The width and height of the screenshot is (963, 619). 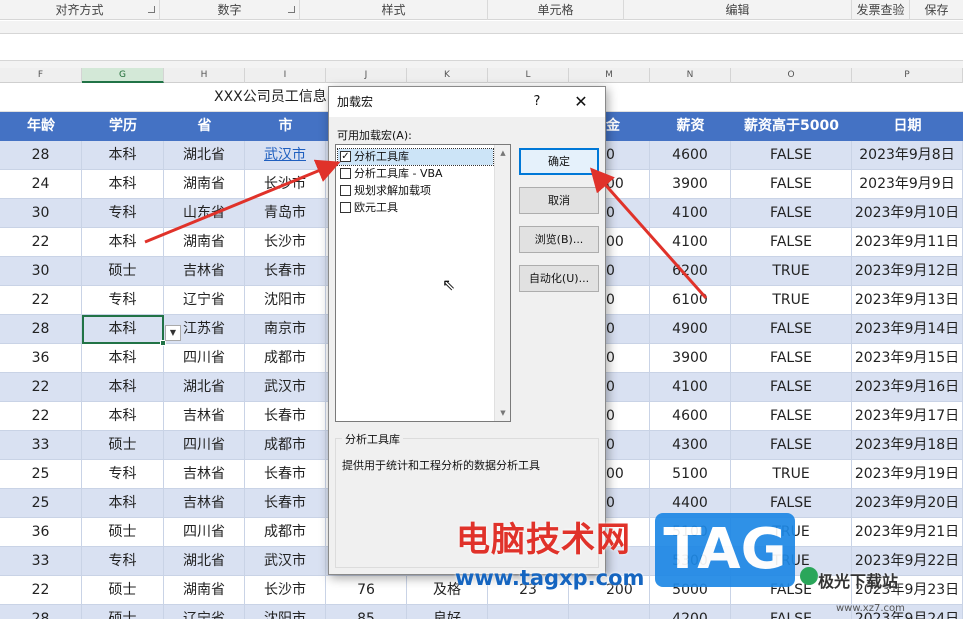 What do you see at coordinates (858, 581) in the screenshot?
I see `watermark-site-name: 极光下载站` at bounding box center [858, 581].